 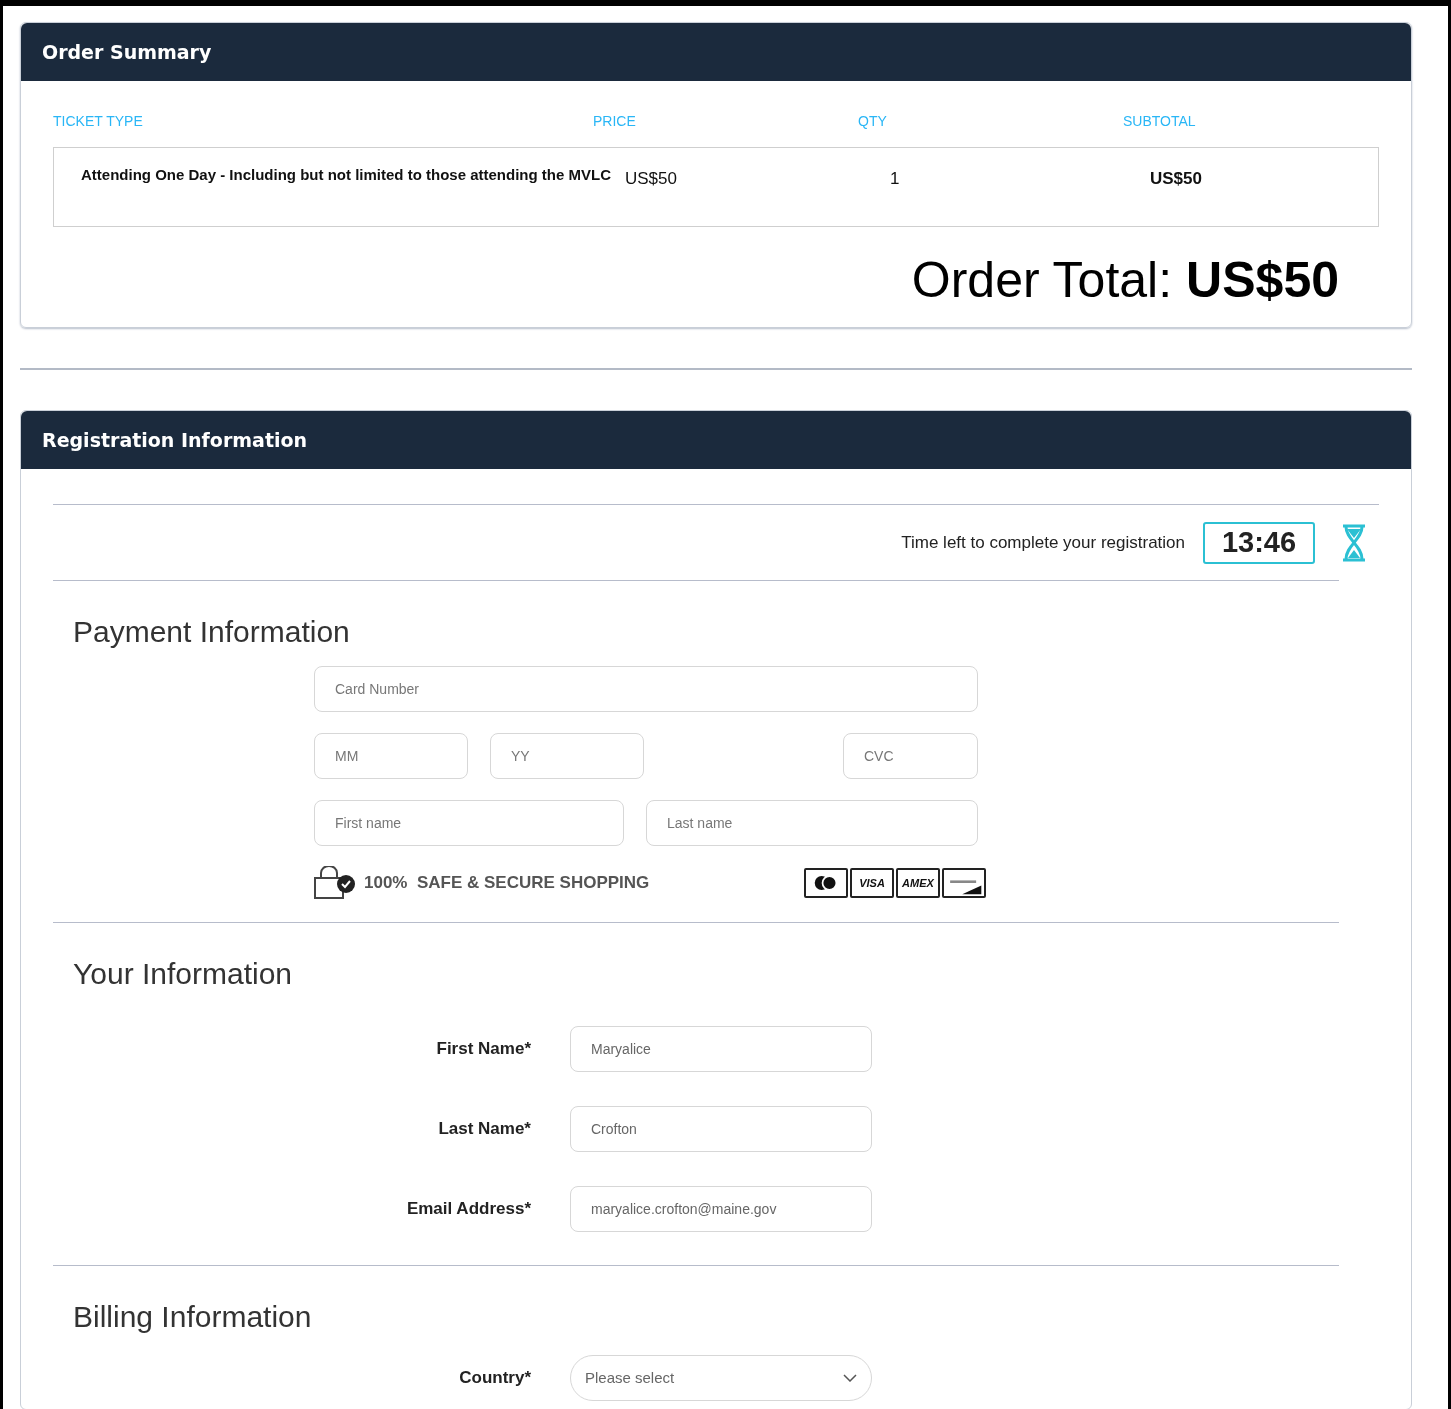 What do you see at coordinates (918, 883) in the screenshot?
I see `card-logo: AMEX` at bounding box center [918, 883].